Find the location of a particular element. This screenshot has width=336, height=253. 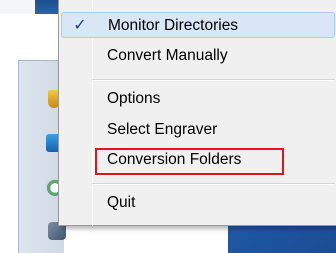

menu-item-convert-manually: Convert Manually is located at coordinates (198, 56).